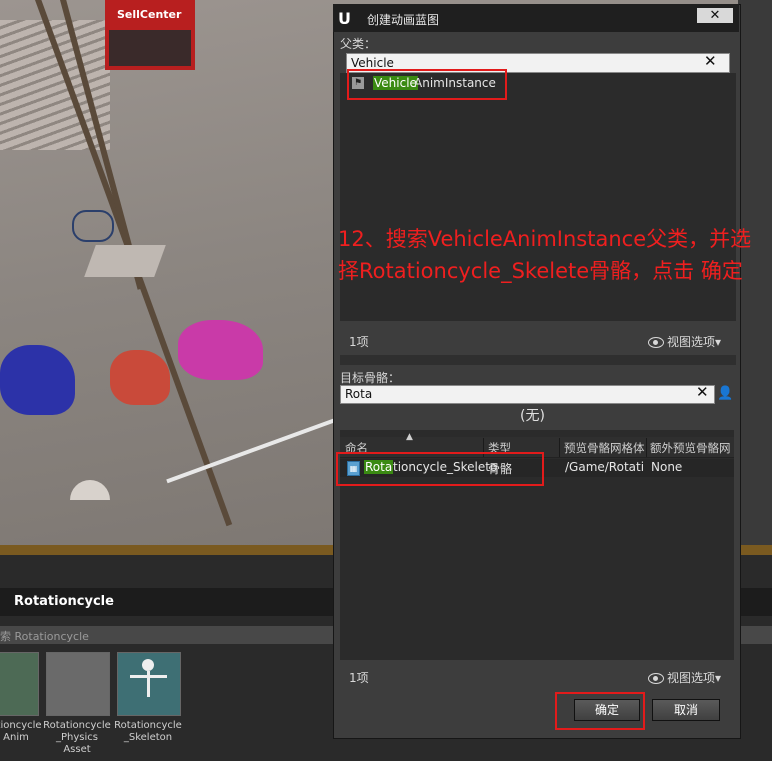 This screenshot has width=772, height=761. Describe the element at coordinates (714, 61) in the screenshot. I see `parent-search-clear-icon: ✕` at that location.